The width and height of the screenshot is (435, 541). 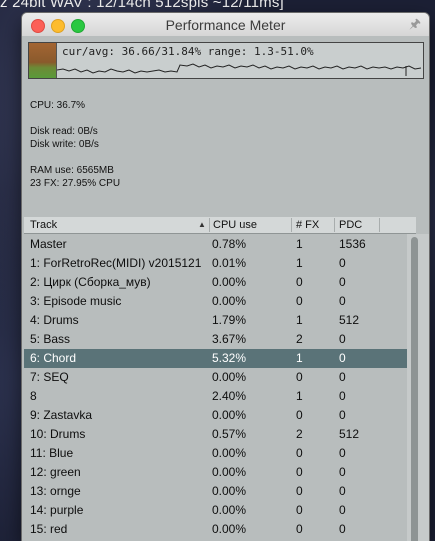 I want to click on sort-ascending-icon: ▲, so click(x=202, y=224).